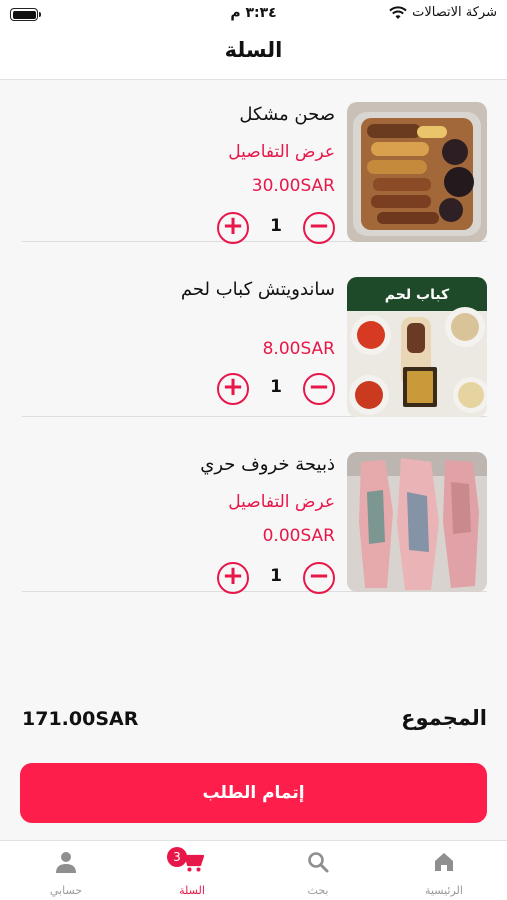 The image size is (507, 900). I want to click on lamb-carcass-icon, so click(417, 522).